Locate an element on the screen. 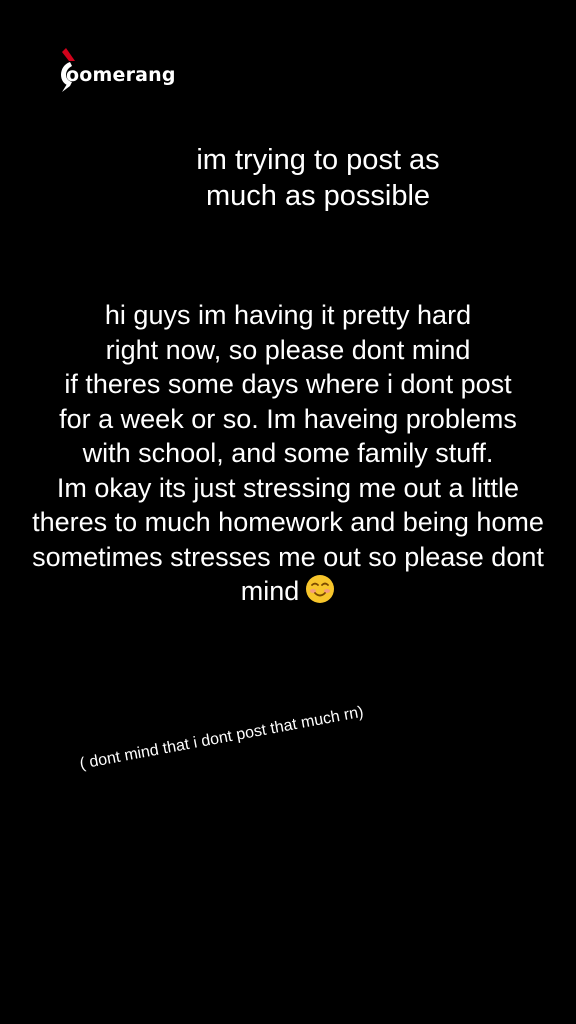 The width and height of the screenshot is (576, 1024). message-line: right now, so please dont mind is located at coordinates (288, 349).